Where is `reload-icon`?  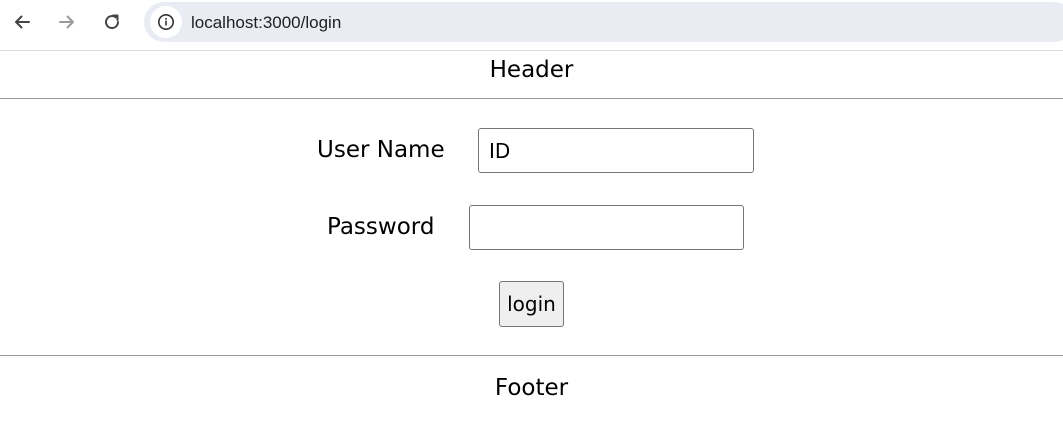 reload-icon is located at coordinates (112, 22).